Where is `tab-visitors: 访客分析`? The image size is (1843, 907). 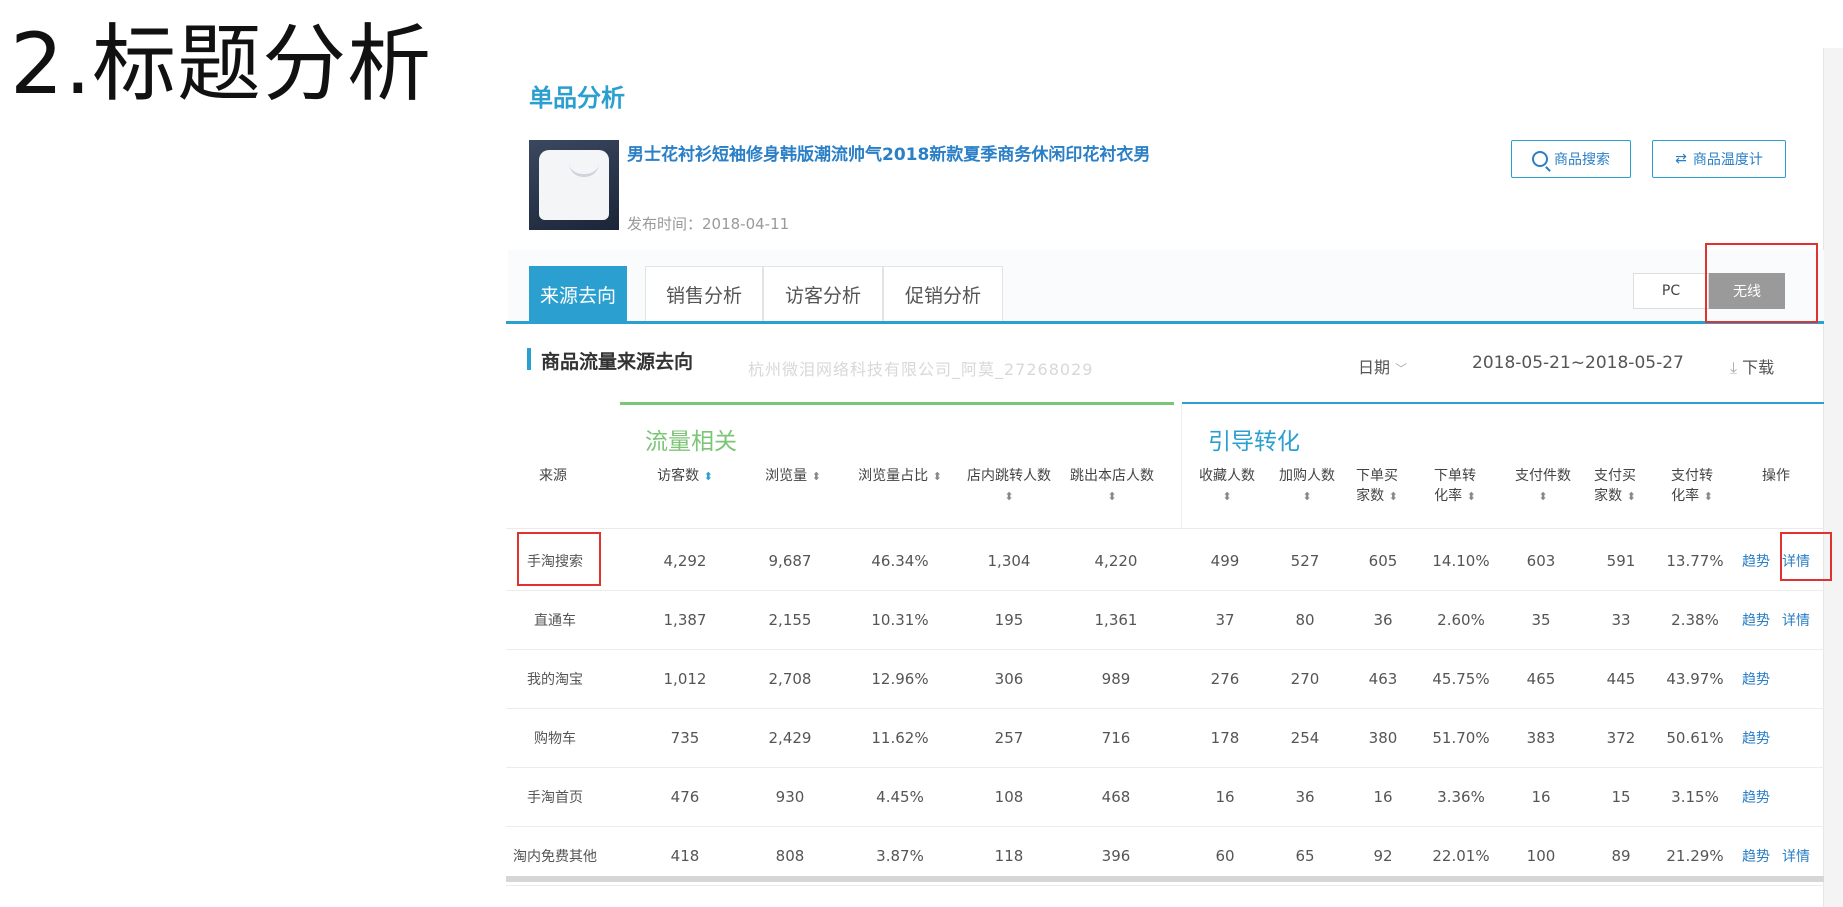 tab-visitors: 访客分析 is located at coordinates (823, 294).